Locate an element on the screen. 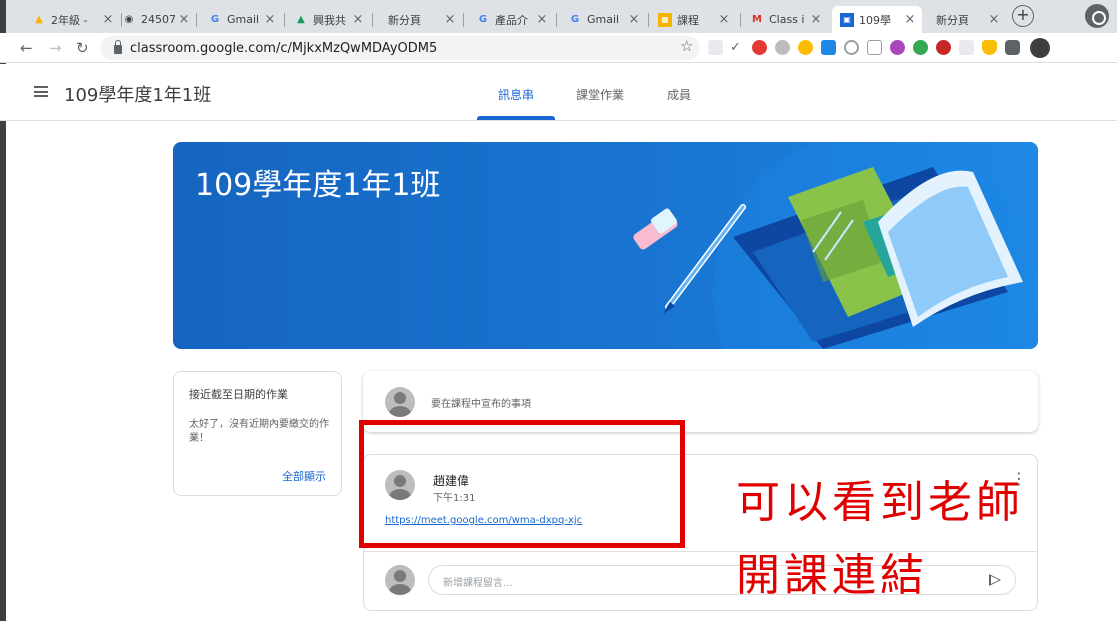  user-avatar-icon is located at coordinates (1040, 48).